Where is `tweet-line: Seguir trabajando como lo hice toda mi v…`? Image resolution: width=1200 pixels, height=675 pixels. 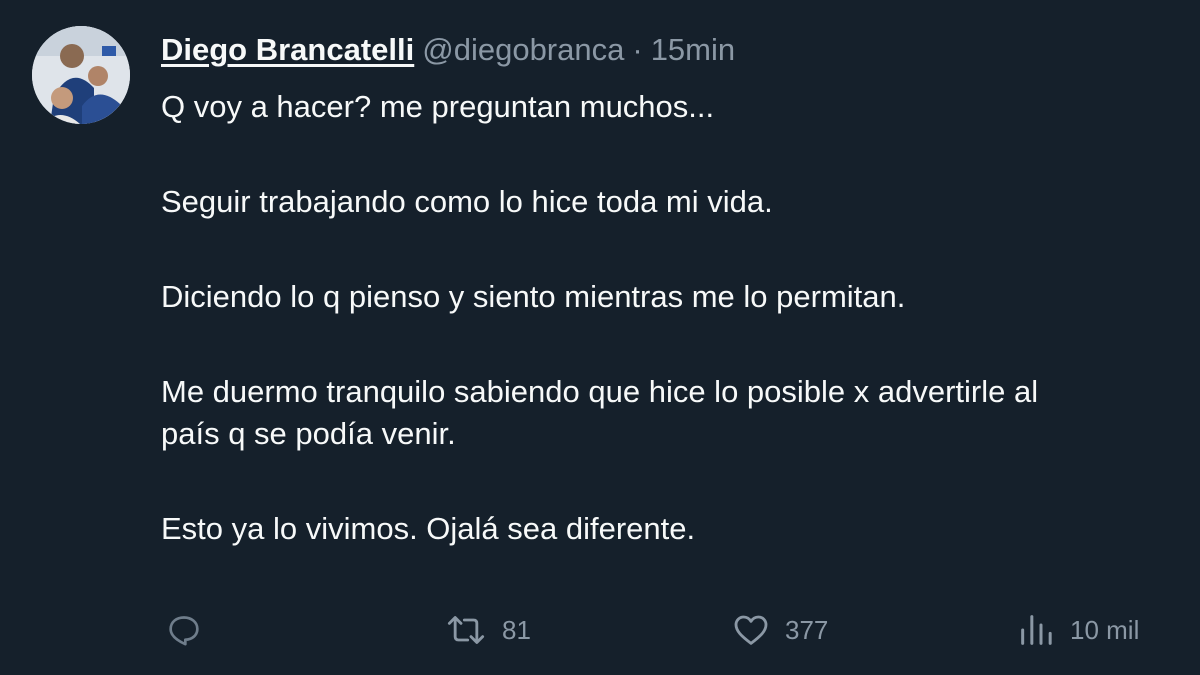
tweet-line: Seguir trabajando como lo hice toda mi v… is located at coordinates (467, 201).